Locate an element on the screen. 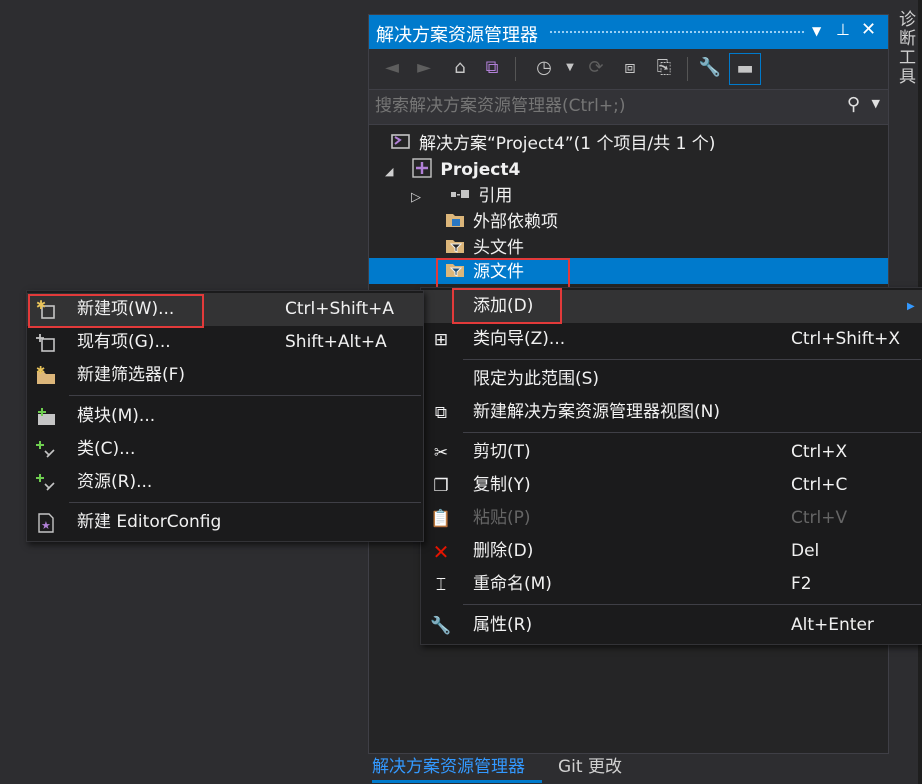 Image resolution: width=922 pixels, height=784 pixels. sync-icon: ⟳ is located at coordinates (596, 68).